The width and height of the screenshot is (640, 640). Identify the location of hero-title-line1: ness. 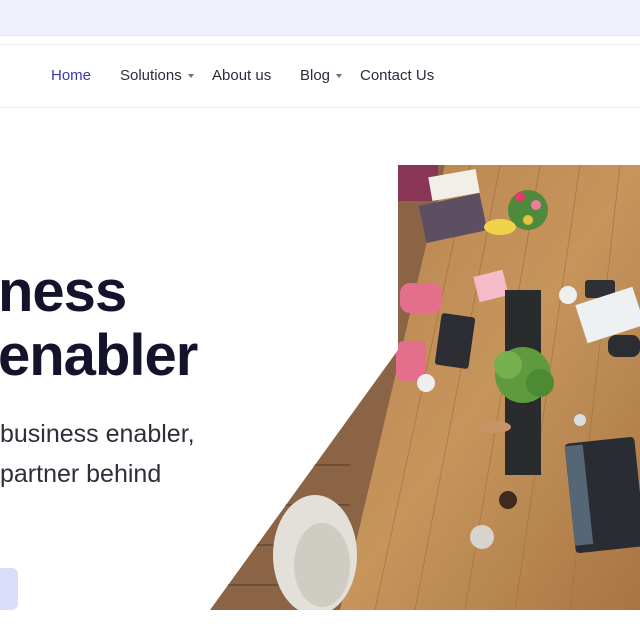
(63, 291).